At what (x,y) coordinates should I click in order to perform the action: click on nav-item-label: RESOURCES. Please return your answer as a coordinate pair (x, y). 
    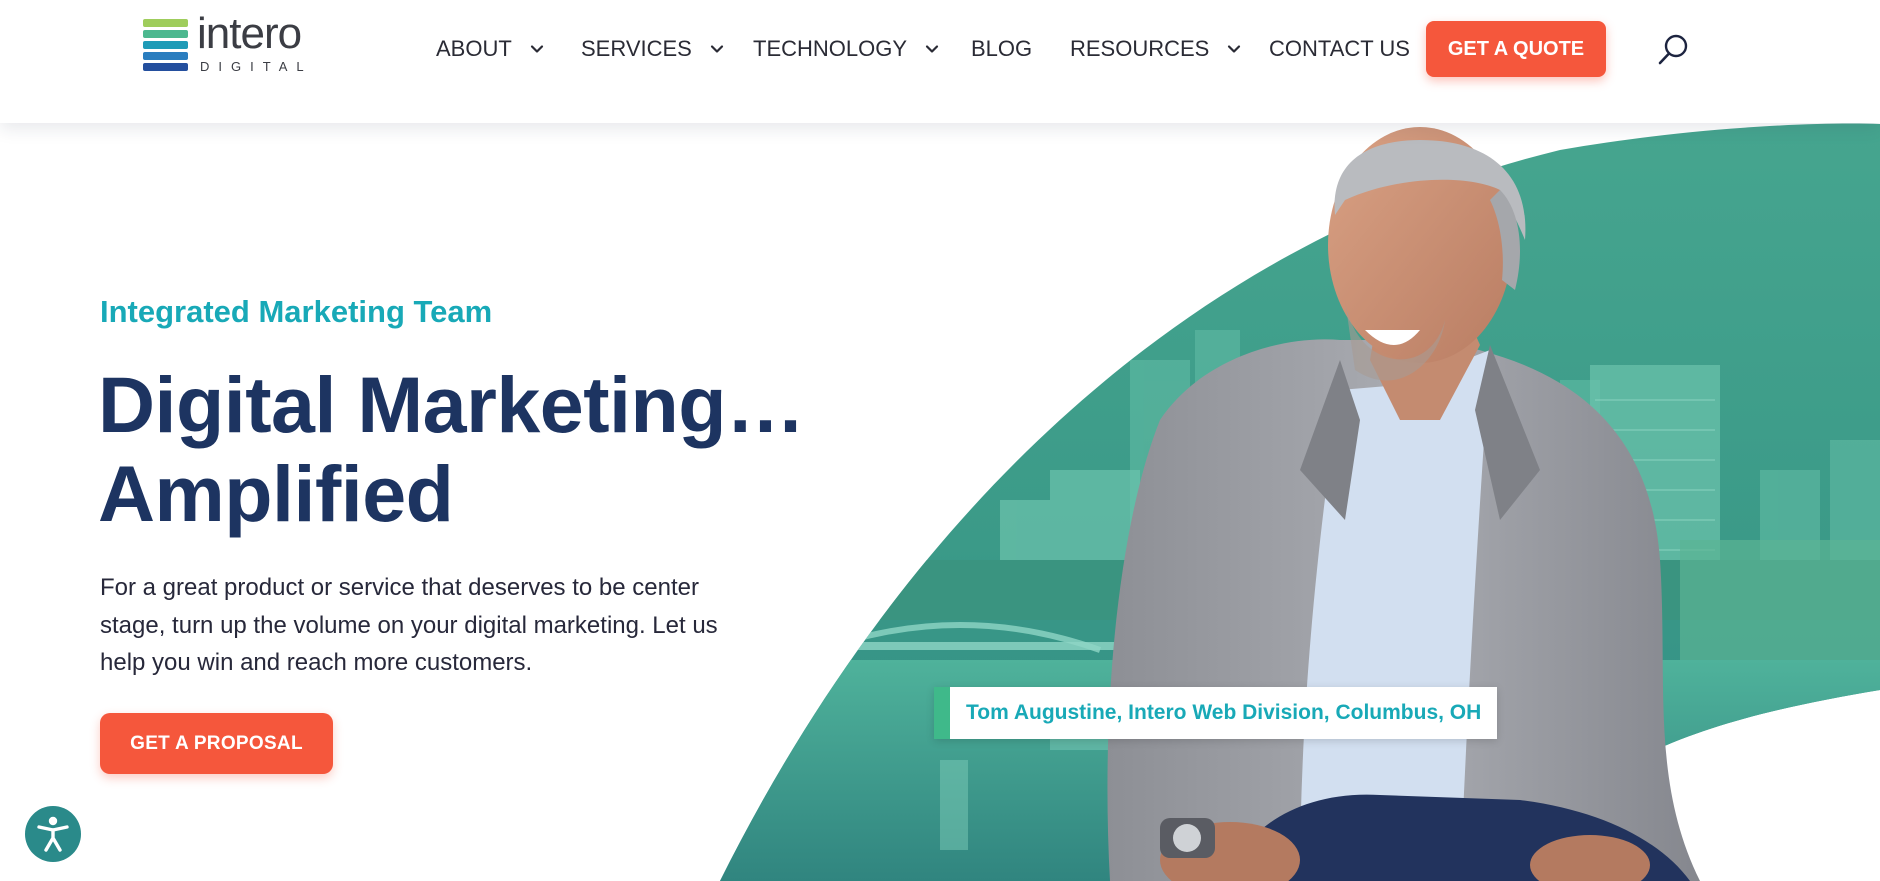
    Looking at the image, I should click on (1140, 48).